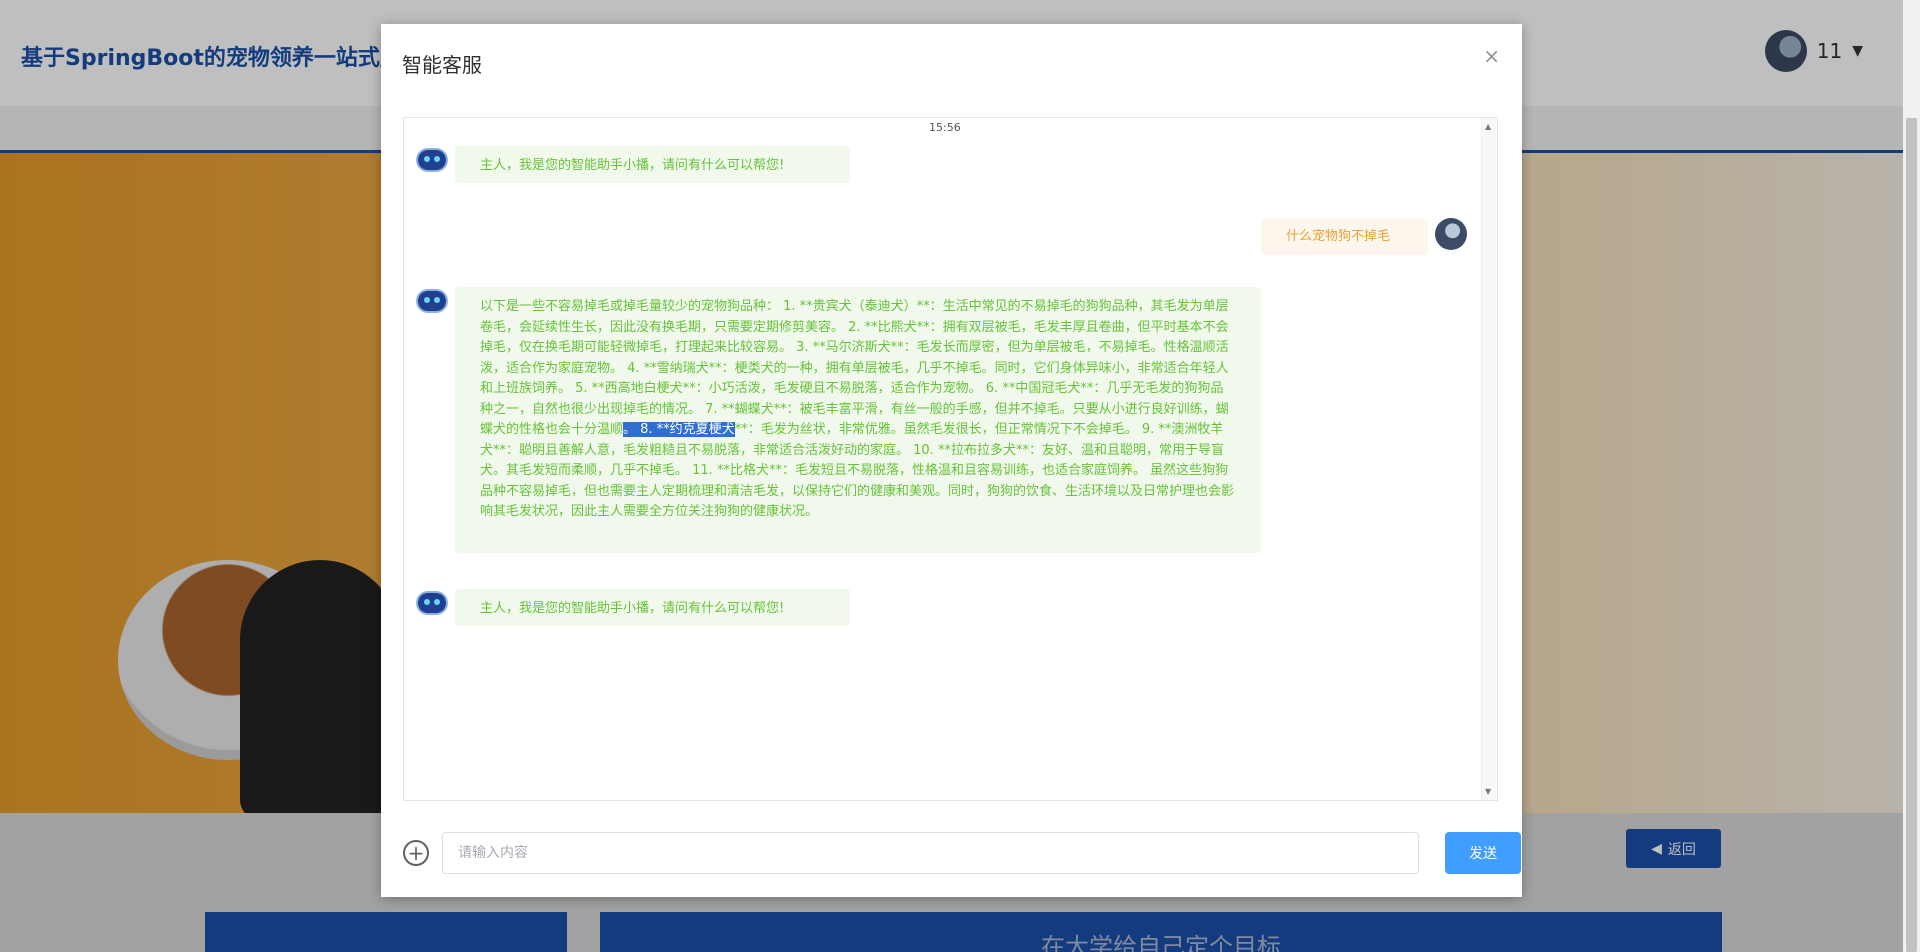 This screenshot has width=1920, height=952. Describe the element at coordinates (930, 853) in the screenshot. I see `message-input` at that location.